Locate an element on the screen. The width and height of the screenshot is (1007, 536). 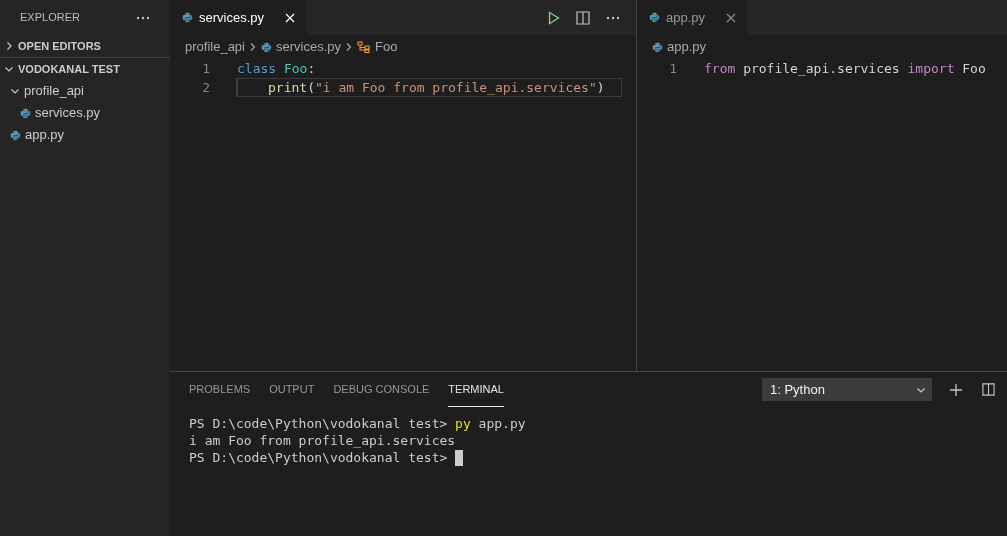
terminal-line: PS D:\code\Python\vodokanal test> is located at coordinates (319, 457).